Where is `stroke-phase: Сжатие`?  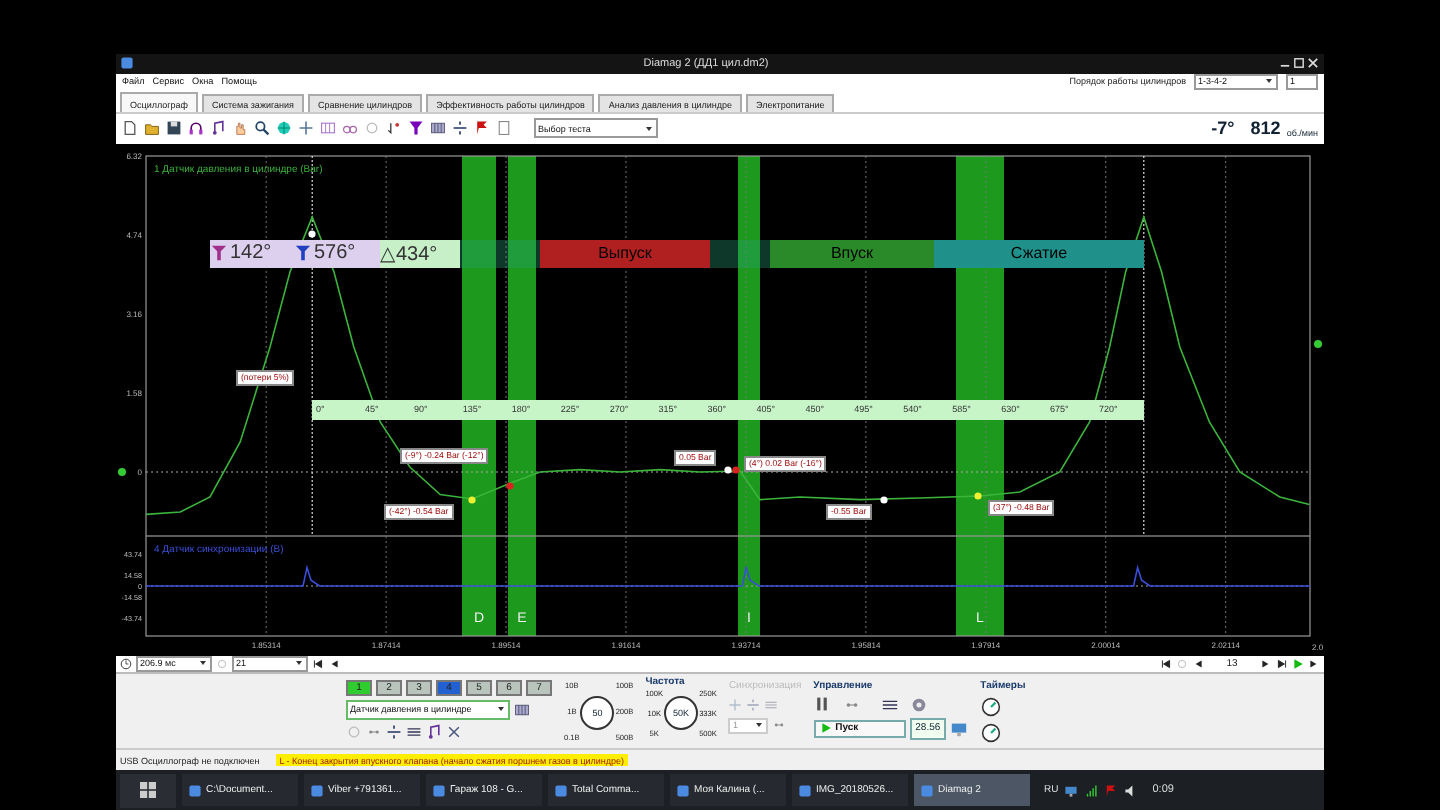
stroke-phase: Сжатие is located at coordinates (1039, 253).